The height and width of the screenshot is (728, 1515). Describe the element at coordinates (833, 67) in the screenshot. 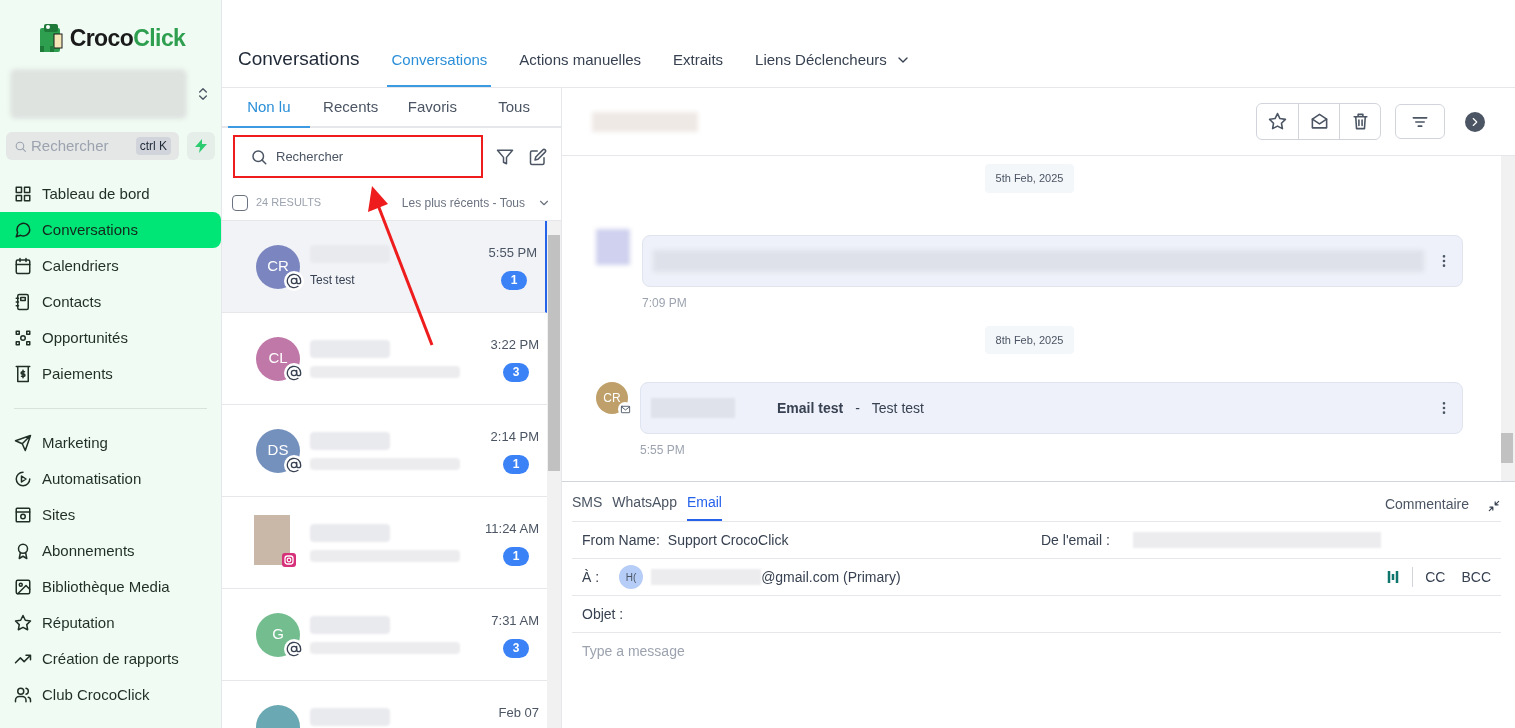

I see `header-tab: Liens Déclencheurs` at that location.